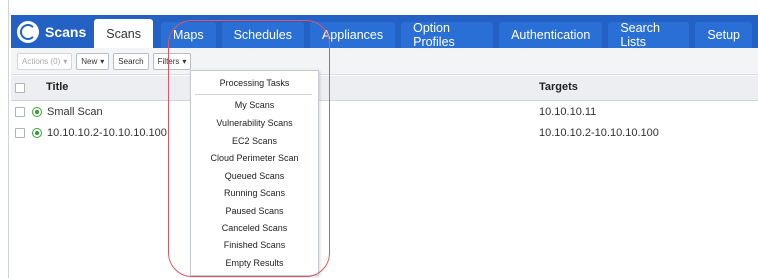 This screenshot has height=278, width=758. I want to click on new-label: New, so click(89, 61).